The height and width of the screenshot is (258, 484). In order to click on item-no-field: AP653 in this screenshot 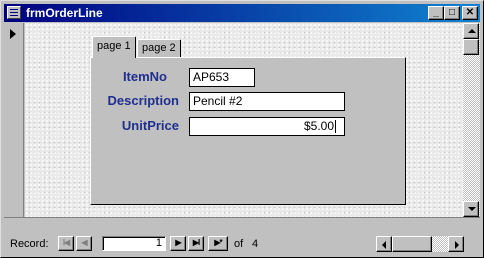, I will do `click(222, 77)`.